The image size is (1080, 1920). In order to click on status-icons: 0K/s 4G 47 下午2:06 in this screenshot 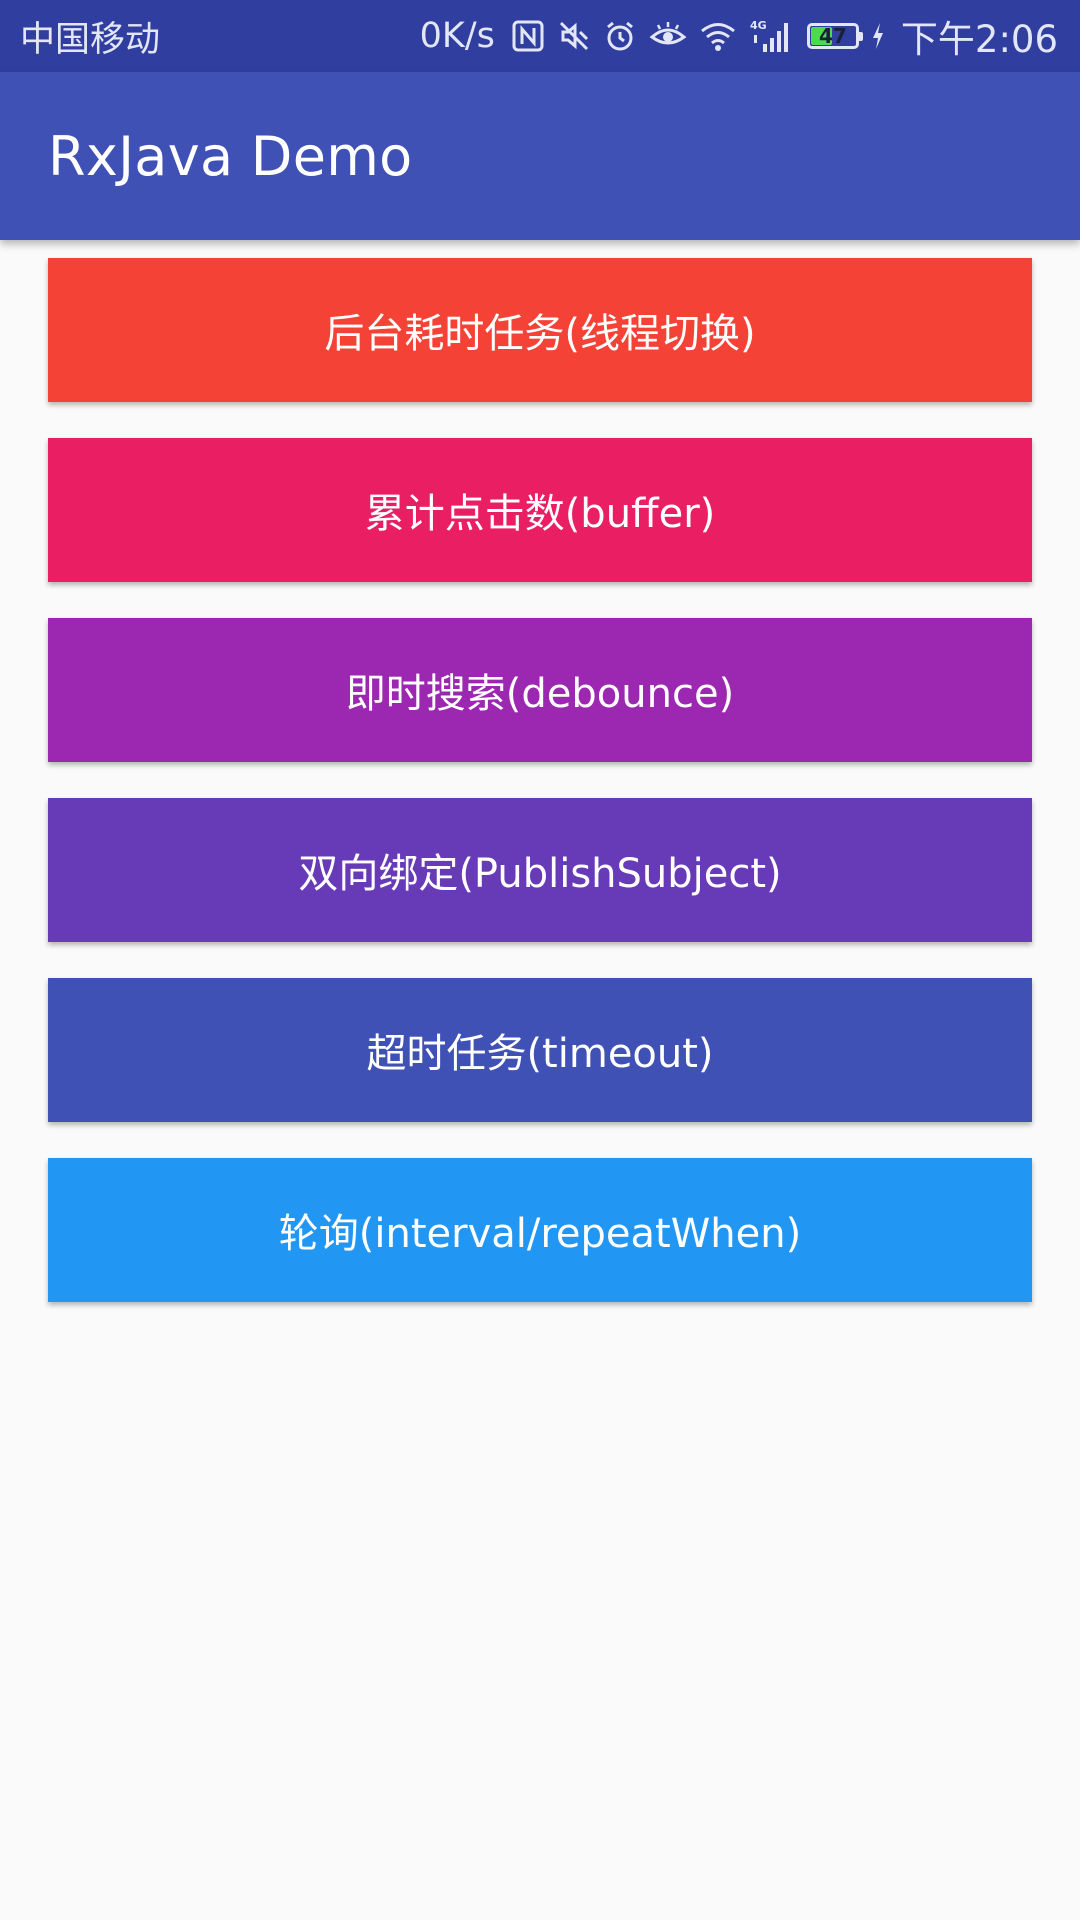, I will do `click(739, 36)`.